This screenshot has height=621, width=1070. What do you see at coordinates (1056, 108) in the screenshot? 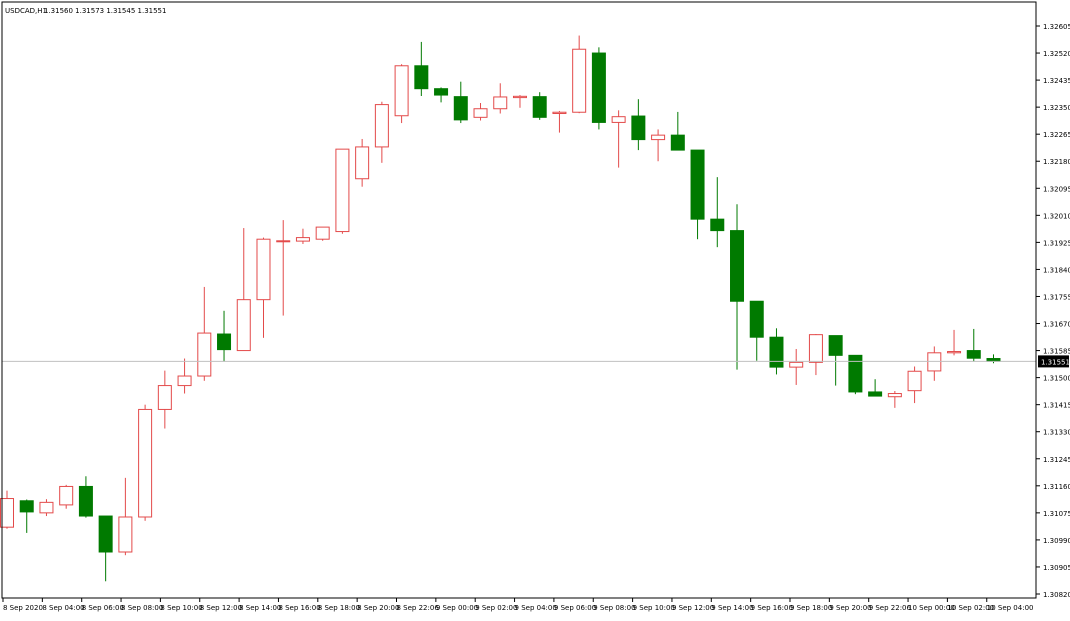
I see `y-tick-label: 1.32350` at bounding box center [1056, 108].